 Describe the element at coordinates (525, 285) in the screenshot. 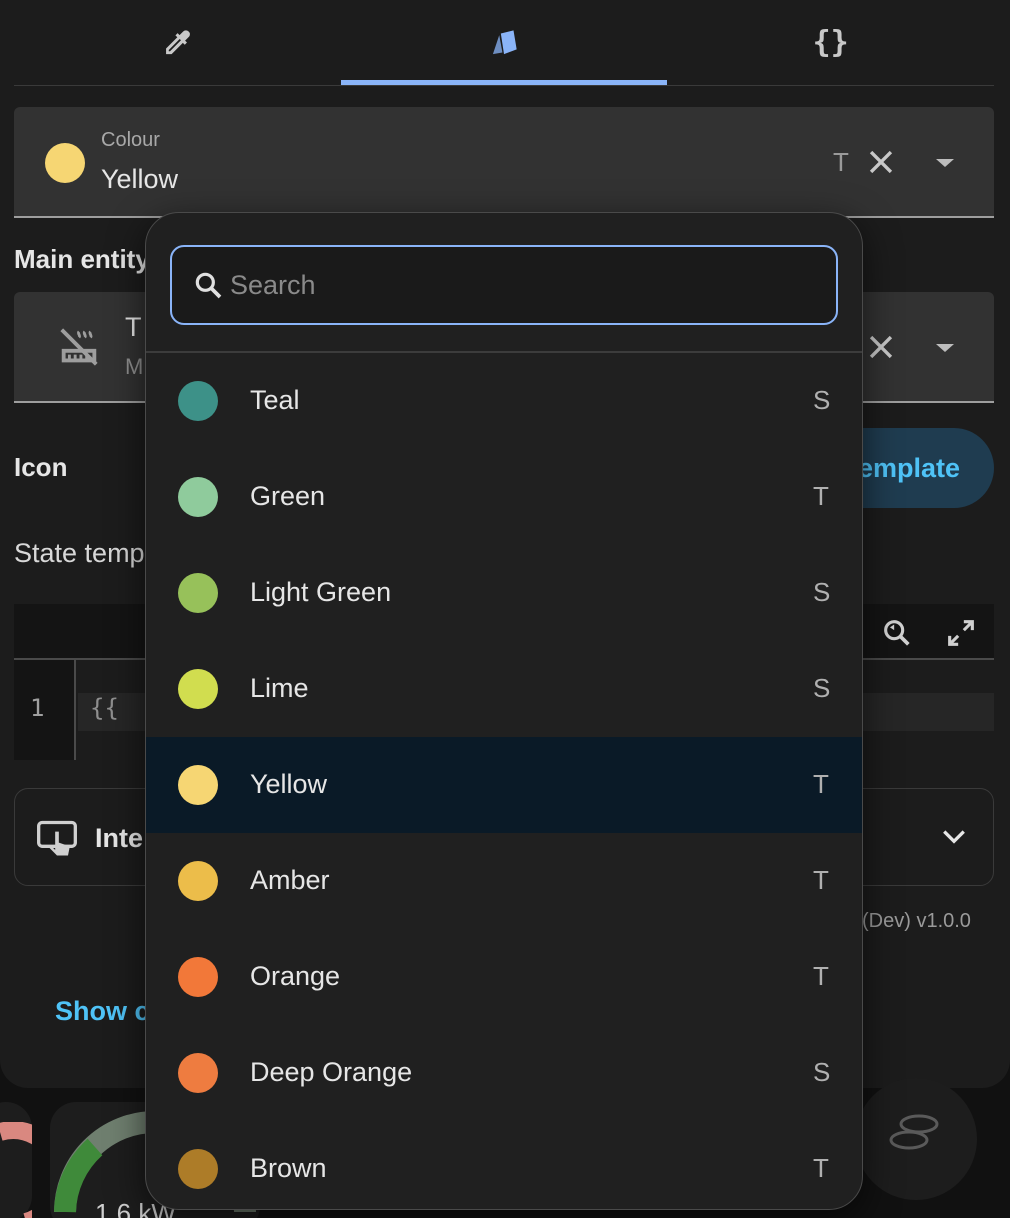

I see `search-input` at that location.